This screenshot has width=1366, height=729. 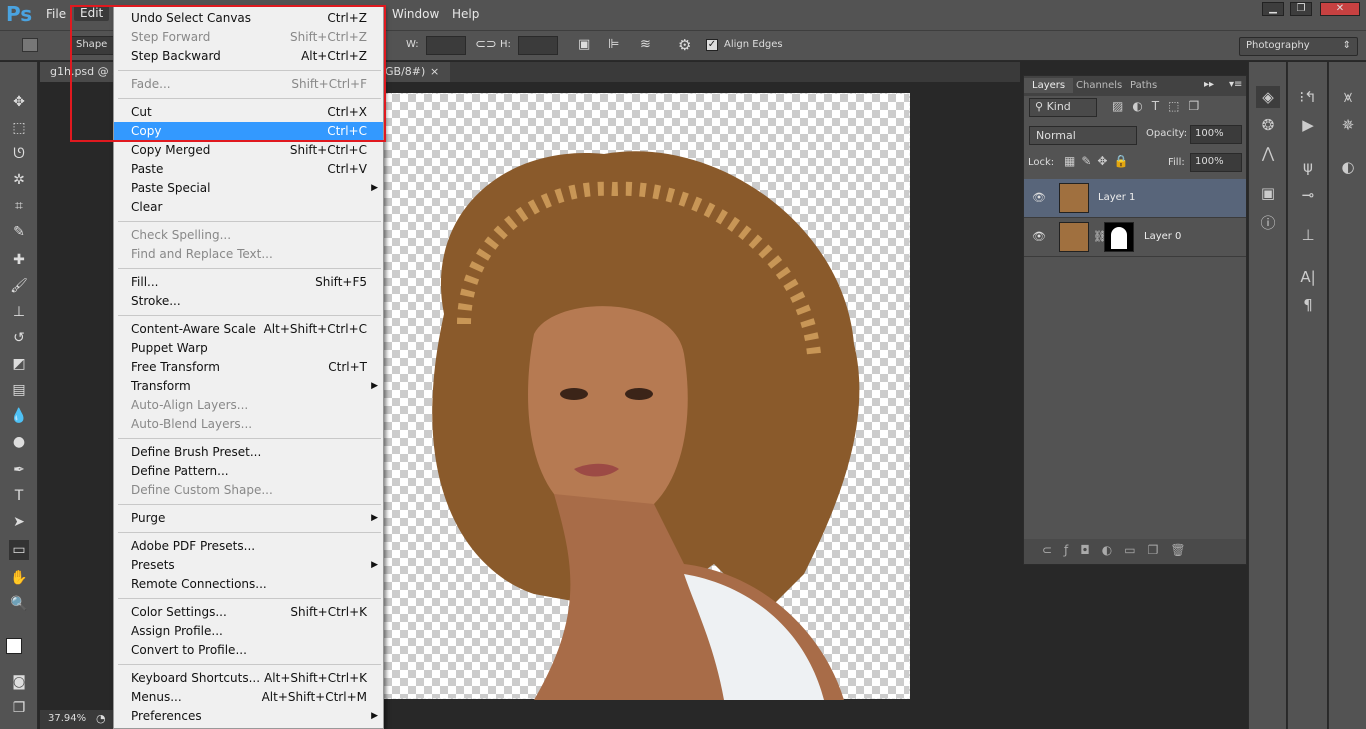 What do you see at coordinates (248, 188) in the screenshot?
I see `menu-item-paste-special: Paste Special ▶` at bounding box center [248, 188].